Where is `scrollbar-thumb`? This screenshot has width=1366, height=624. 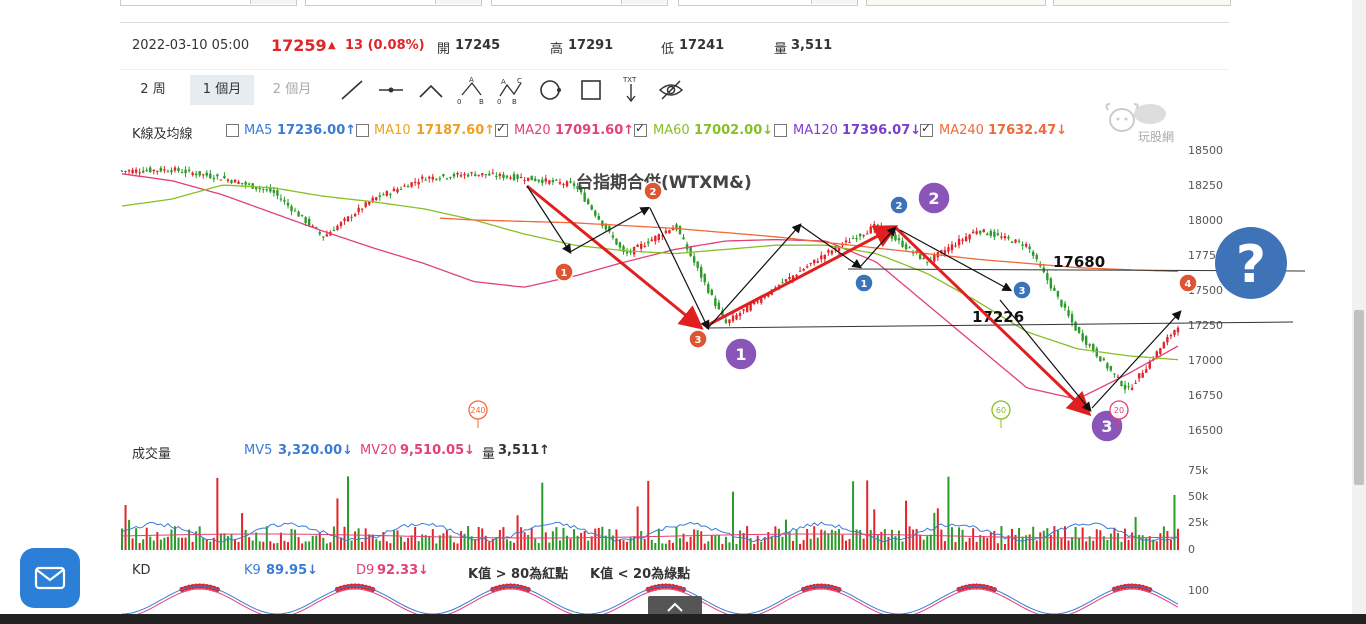
scrollbar-thumb is located at coordinates (1359, 397).